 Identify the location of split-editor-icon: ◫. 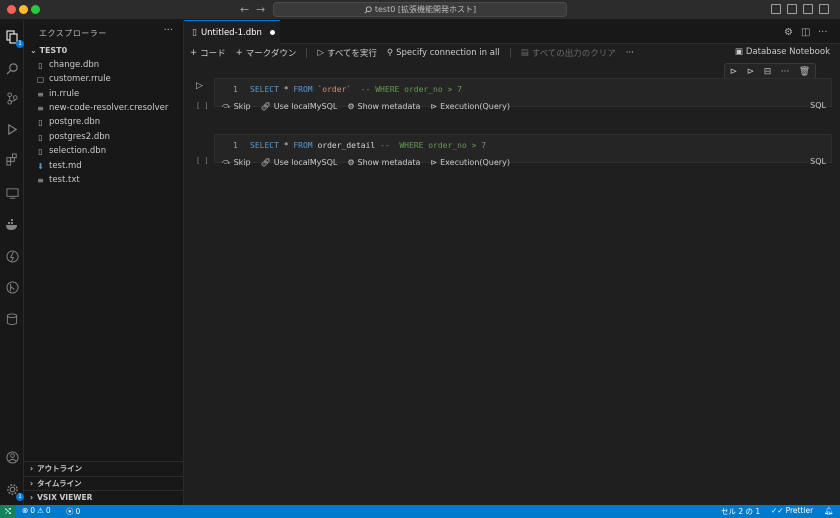
(805, 32).